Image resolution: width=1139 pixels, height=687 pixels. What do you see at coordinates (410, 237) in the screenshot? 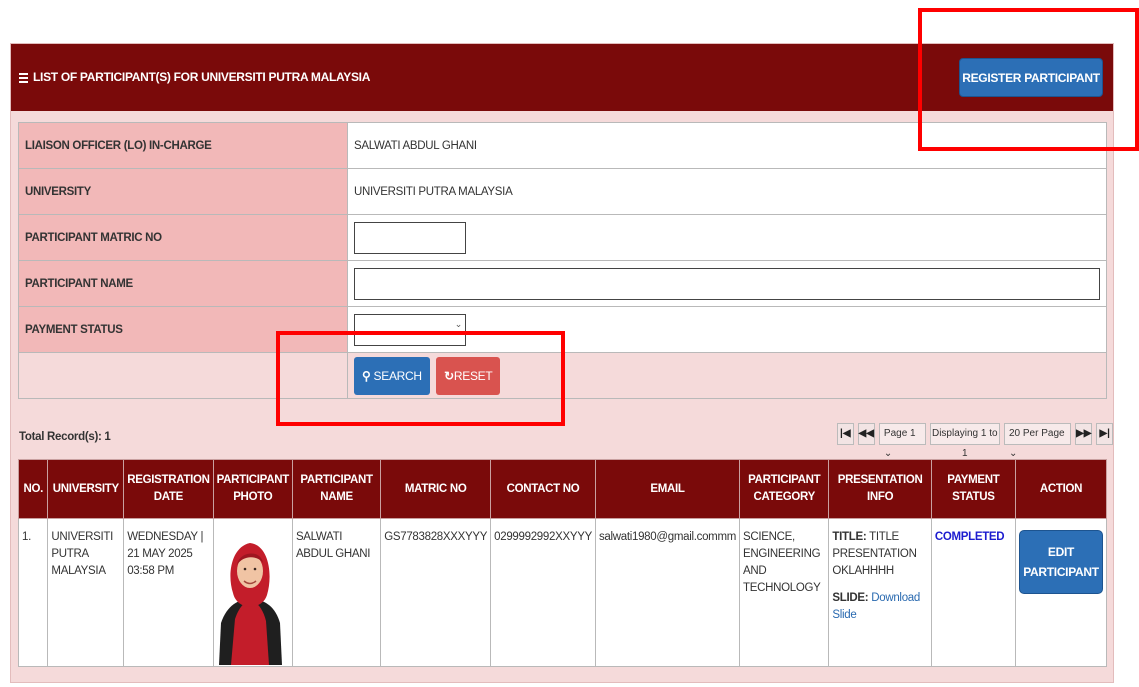
I see `matric-no-input` at bounding box center [410, 237].